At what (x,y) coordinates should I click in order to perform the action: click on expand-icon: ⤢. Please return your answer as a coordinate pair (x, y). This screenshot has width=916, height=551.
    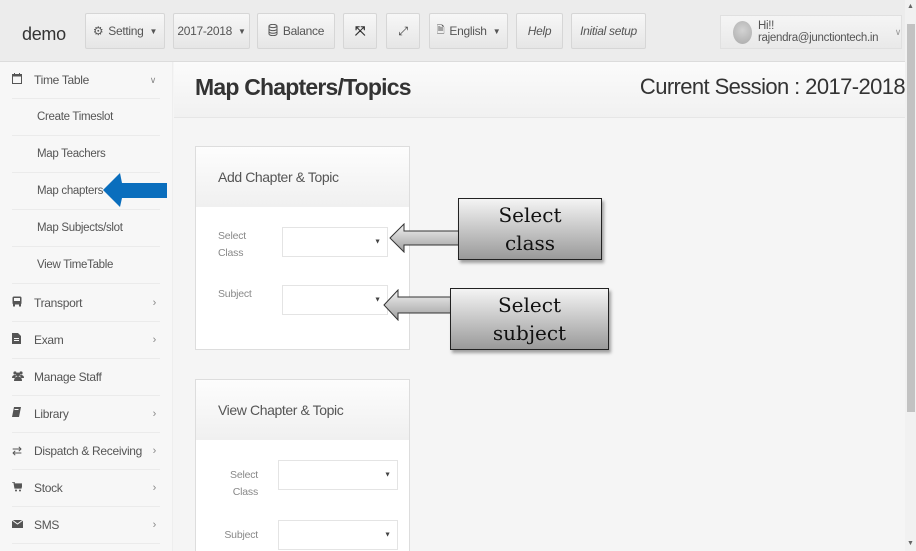
    Looking at the image, I should click on (403, 30).